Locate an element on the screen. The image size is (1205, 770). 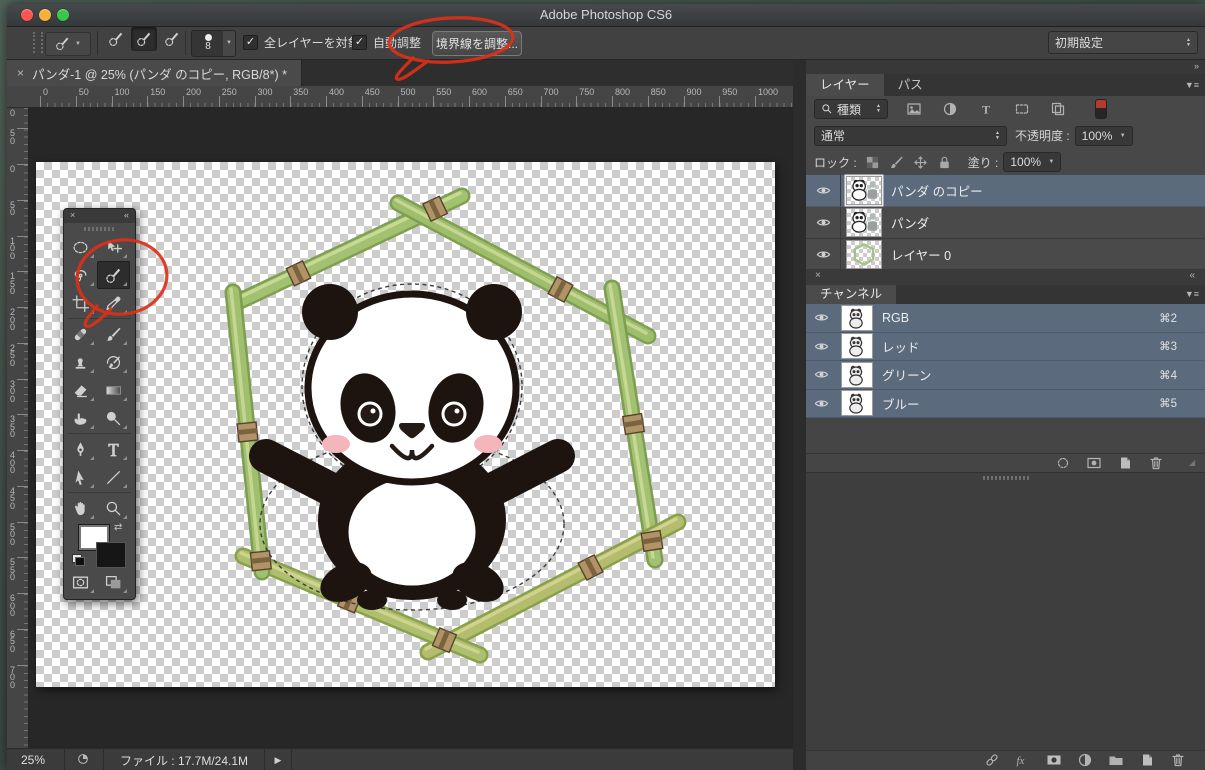
tool-pen is located at coordinates (80, 449).